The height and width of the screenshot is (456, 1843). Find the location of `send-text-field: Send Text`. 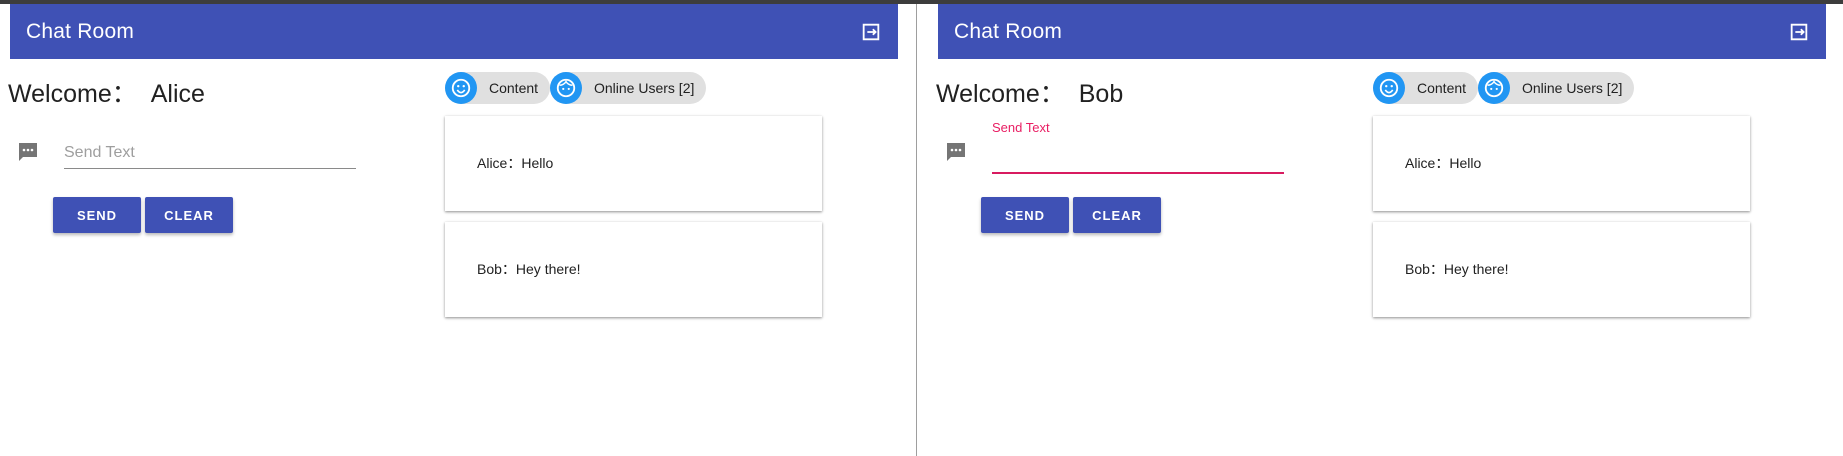

send-text-field: Send Text is located at coordinates (1138, 147).